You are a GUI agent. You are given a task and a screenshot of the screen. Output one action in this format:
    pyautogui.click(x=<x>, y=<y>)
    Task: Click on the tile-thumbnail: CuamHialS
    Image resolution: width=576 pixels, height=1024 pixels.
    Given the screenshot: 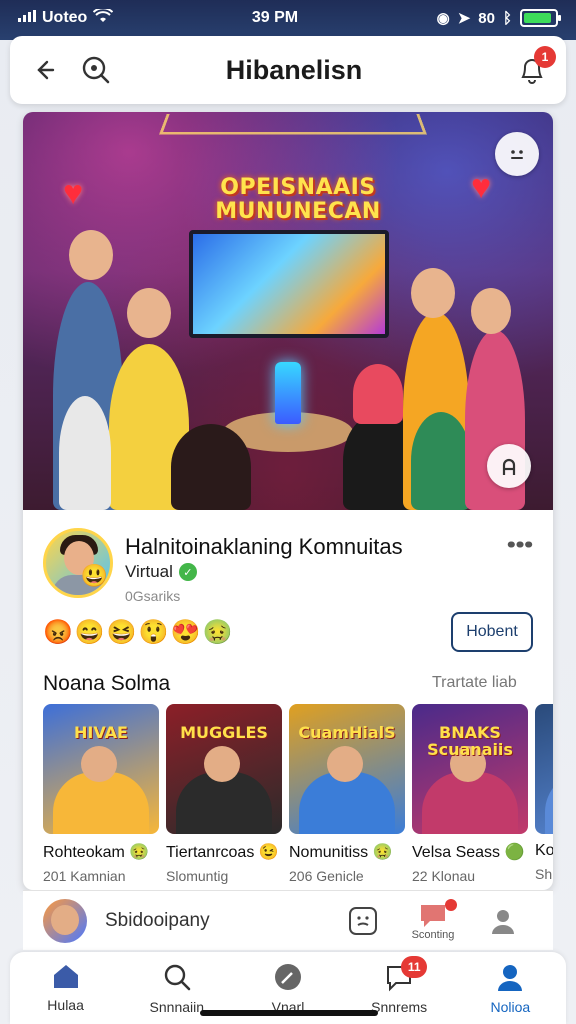 What is the action you would take?
    pyautogui.click(x=347, y=769)
    